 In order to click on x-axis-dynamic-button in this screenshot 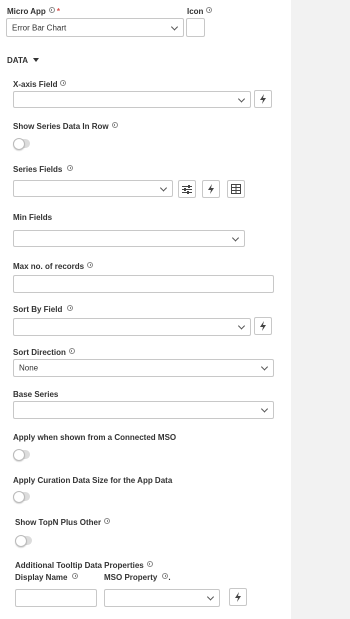, I will do `click(263, 99)`.